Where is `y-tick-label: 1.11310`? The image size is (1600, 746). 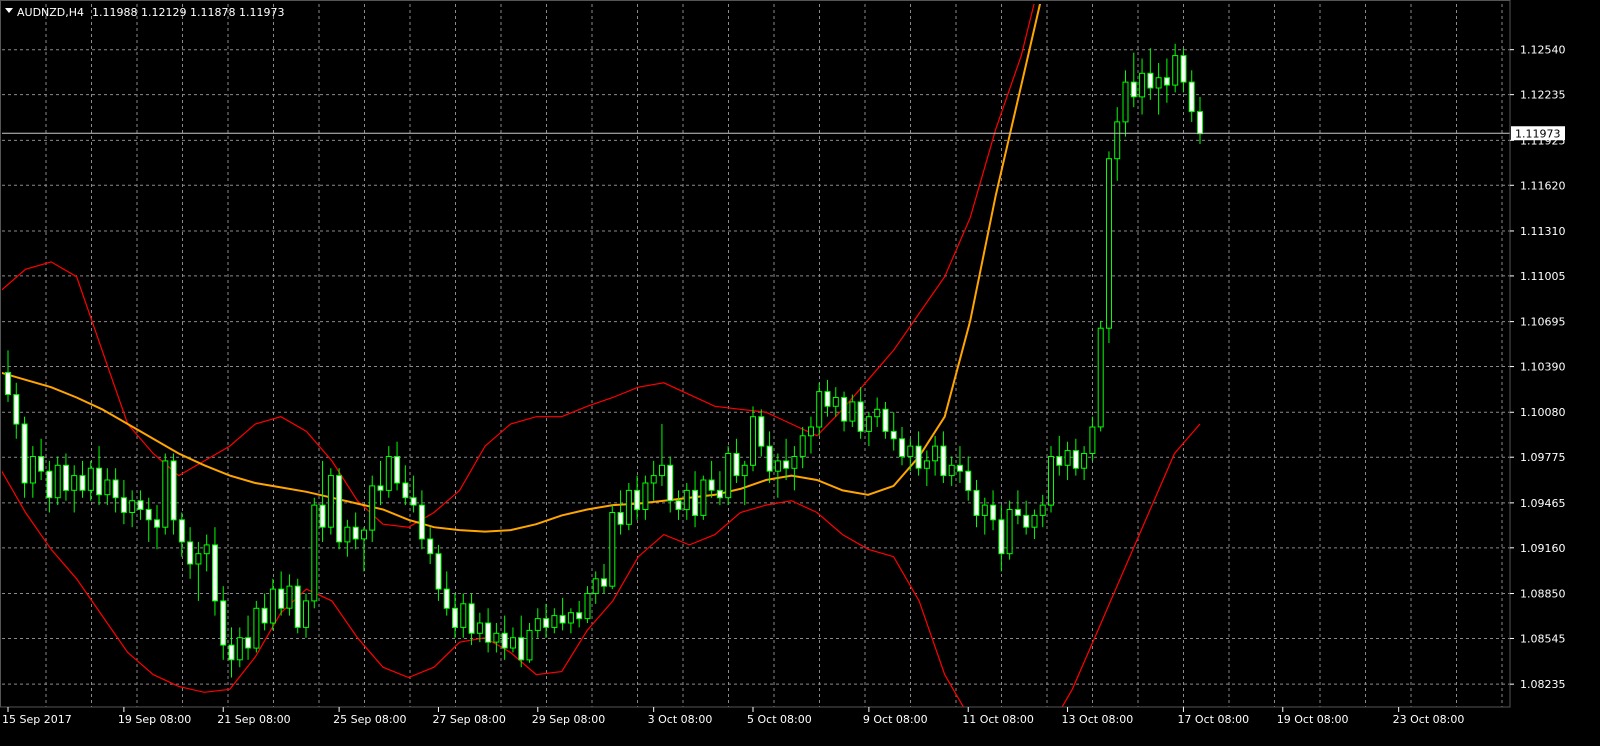
y-tick-label: 1.11310 is located at coordinates (1543, 231).